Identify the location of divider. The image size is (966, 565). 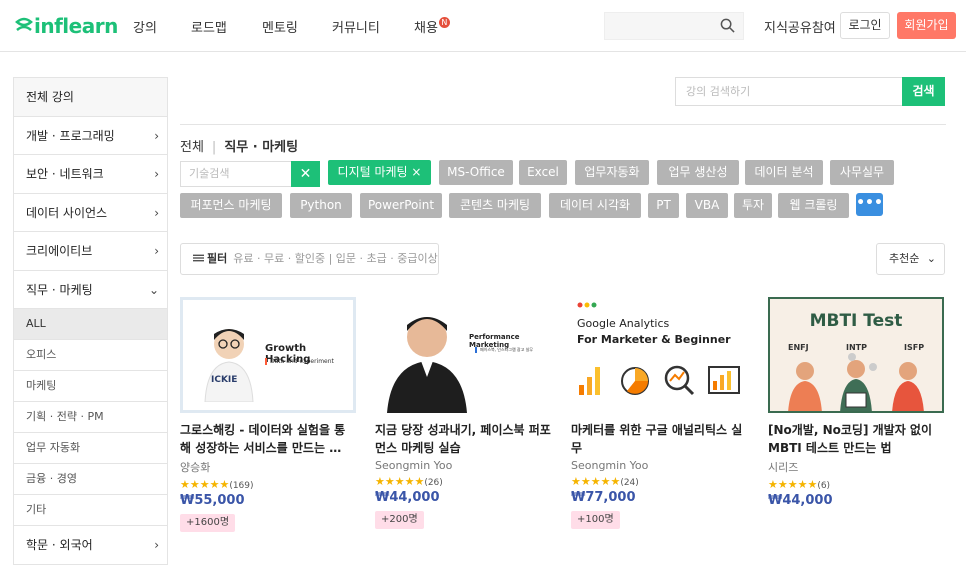
(563, 124).